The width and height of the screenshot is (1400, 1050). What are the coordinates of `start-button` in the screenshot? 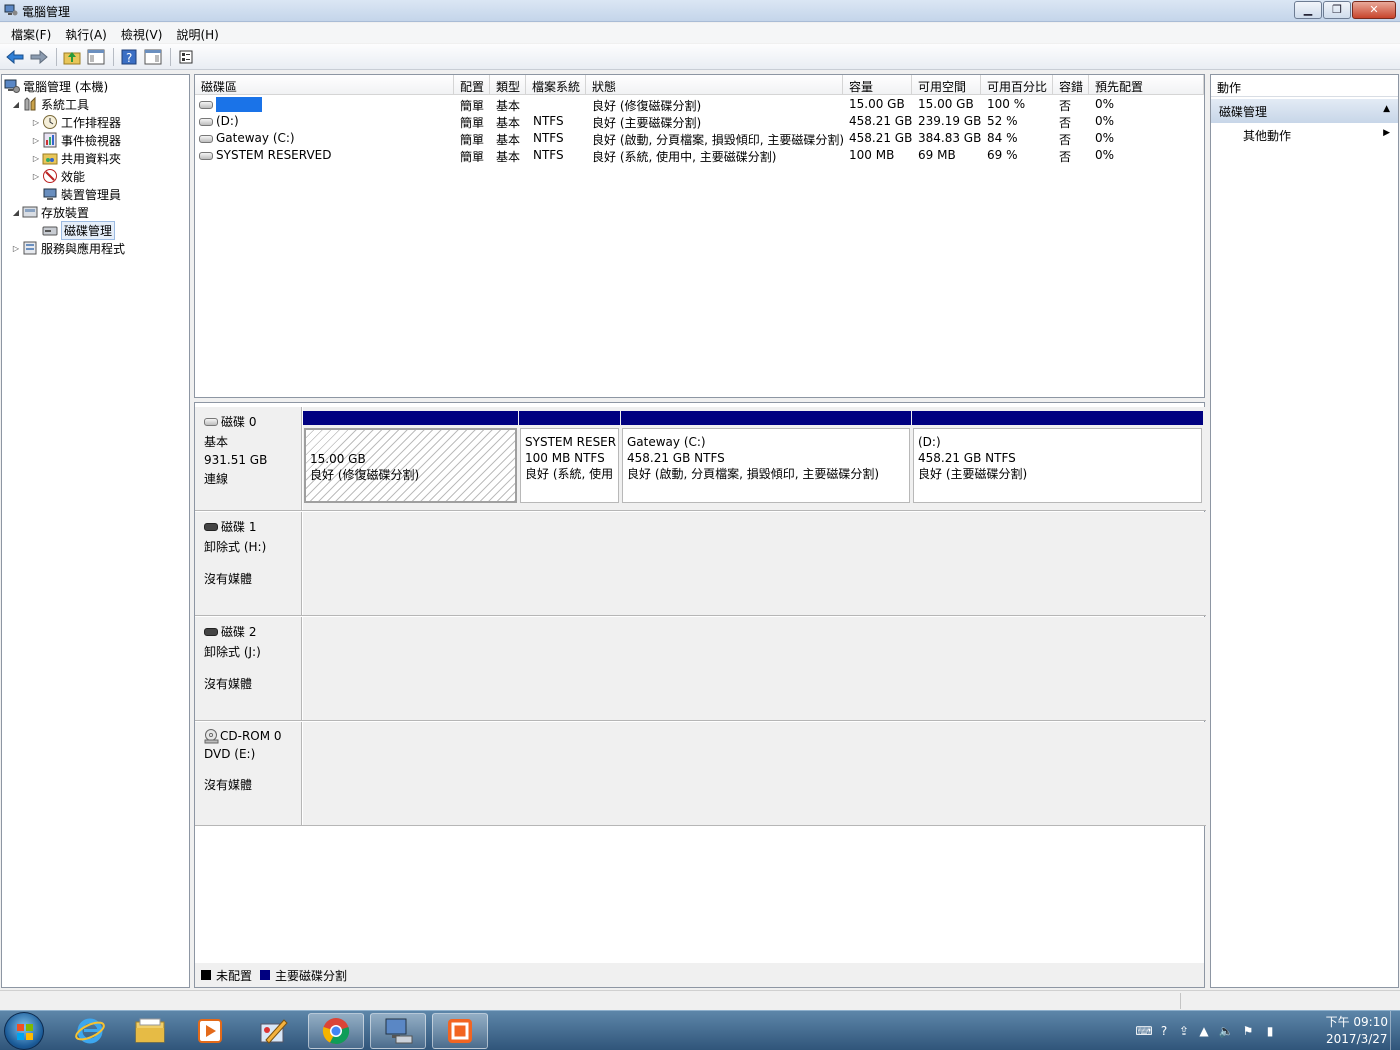 It's located at (24, 1031).